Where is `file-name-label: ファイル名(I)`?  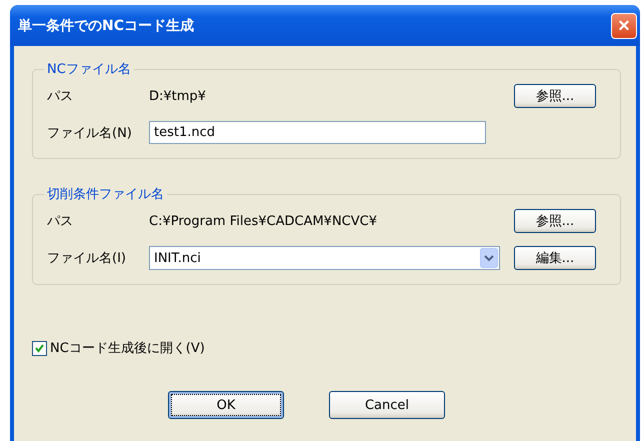 file-name-label: ファイル名(I) is located at coordinates (87, 258).